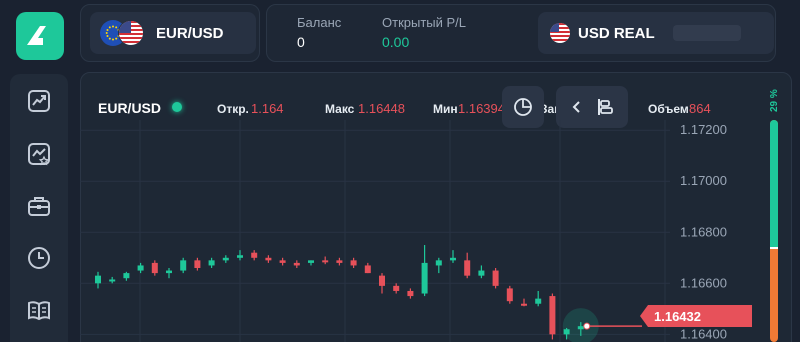  What do you see at coordinates (445, 109) in the screenshot?
I see `low-label: Мин` at bounding box center [445, 109].